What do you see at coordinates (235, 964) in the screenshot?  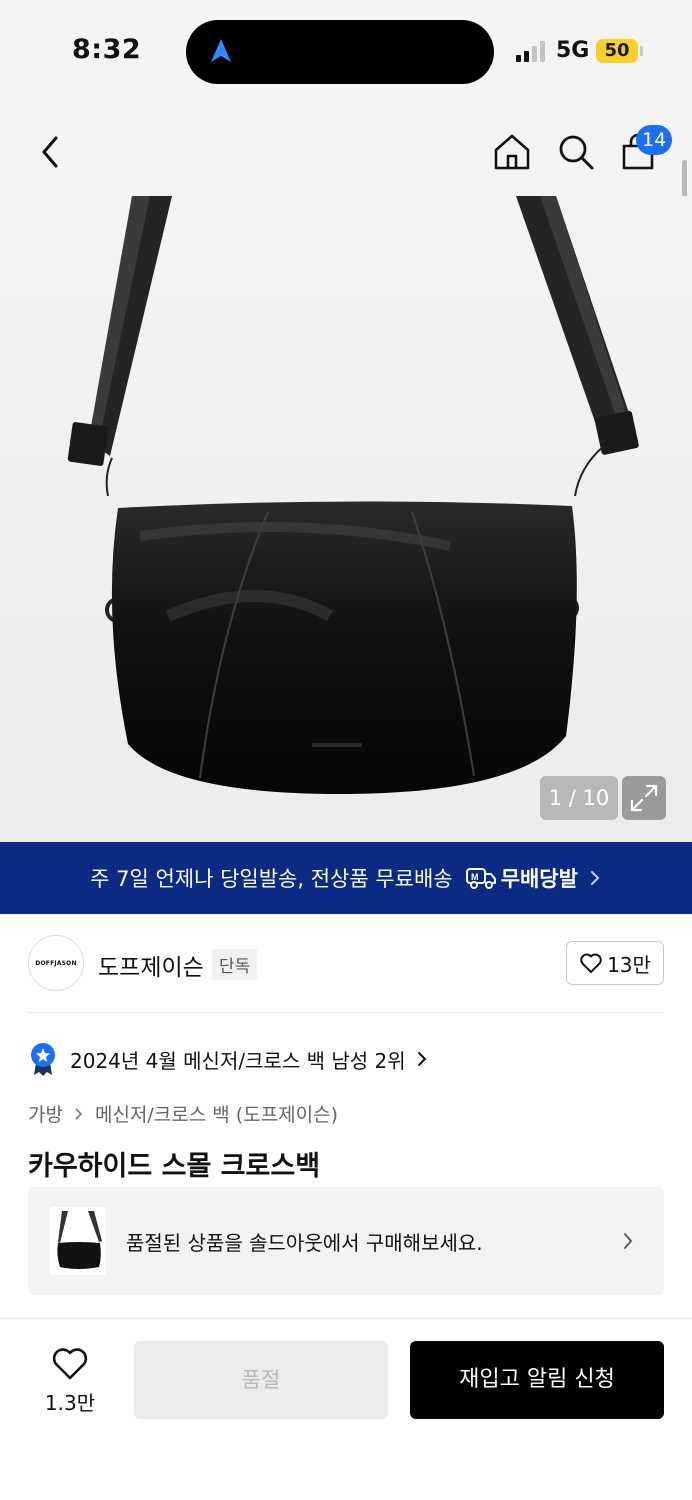 I see `exclusive-tag: 단독` at bounding box center [235, 964].